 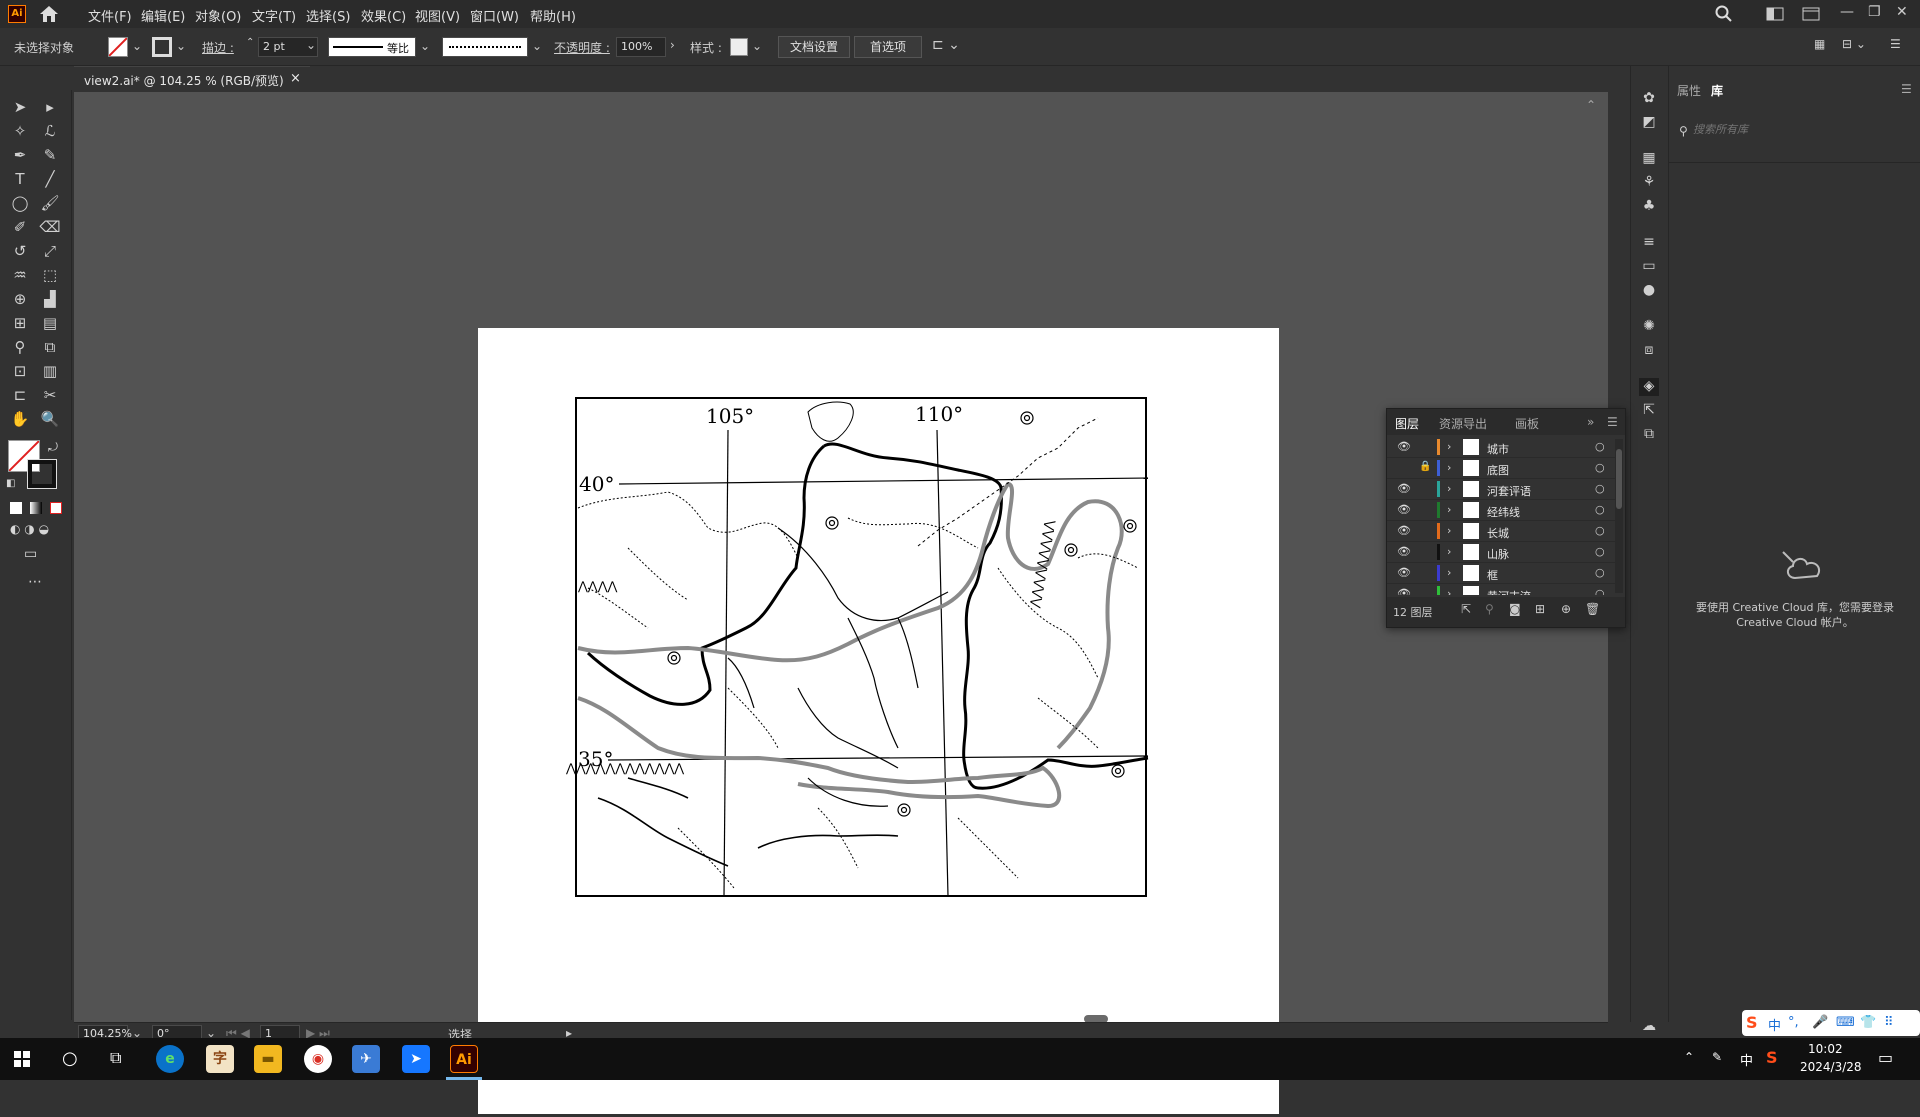 What do you see at coordinates (1689, 90) in the screenshot?
I see `tab-properties: 属性` at bounding box center [1689, 90].